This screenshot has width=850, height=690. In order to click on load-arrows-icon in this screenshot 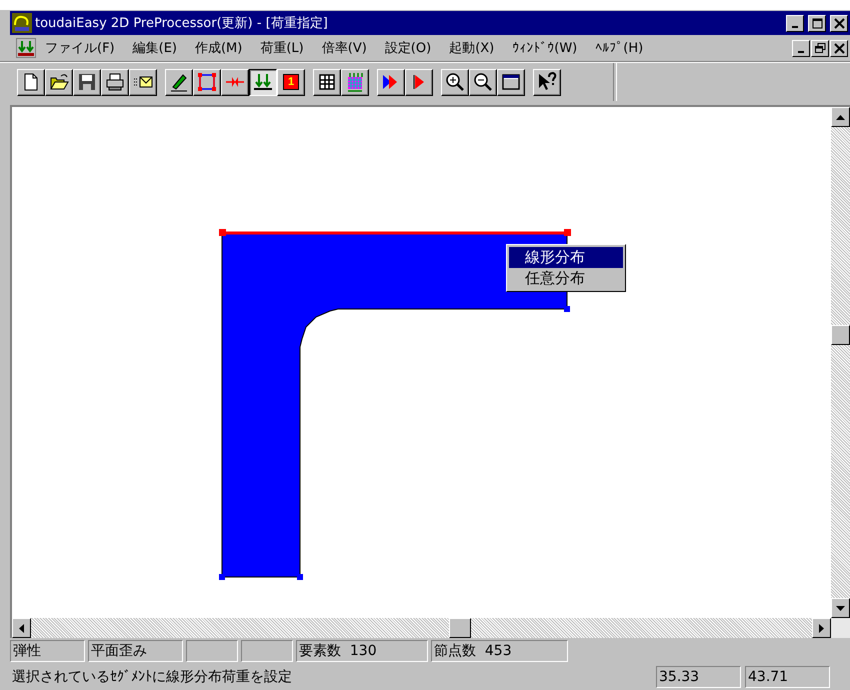, I will do `click(263, 82)`.